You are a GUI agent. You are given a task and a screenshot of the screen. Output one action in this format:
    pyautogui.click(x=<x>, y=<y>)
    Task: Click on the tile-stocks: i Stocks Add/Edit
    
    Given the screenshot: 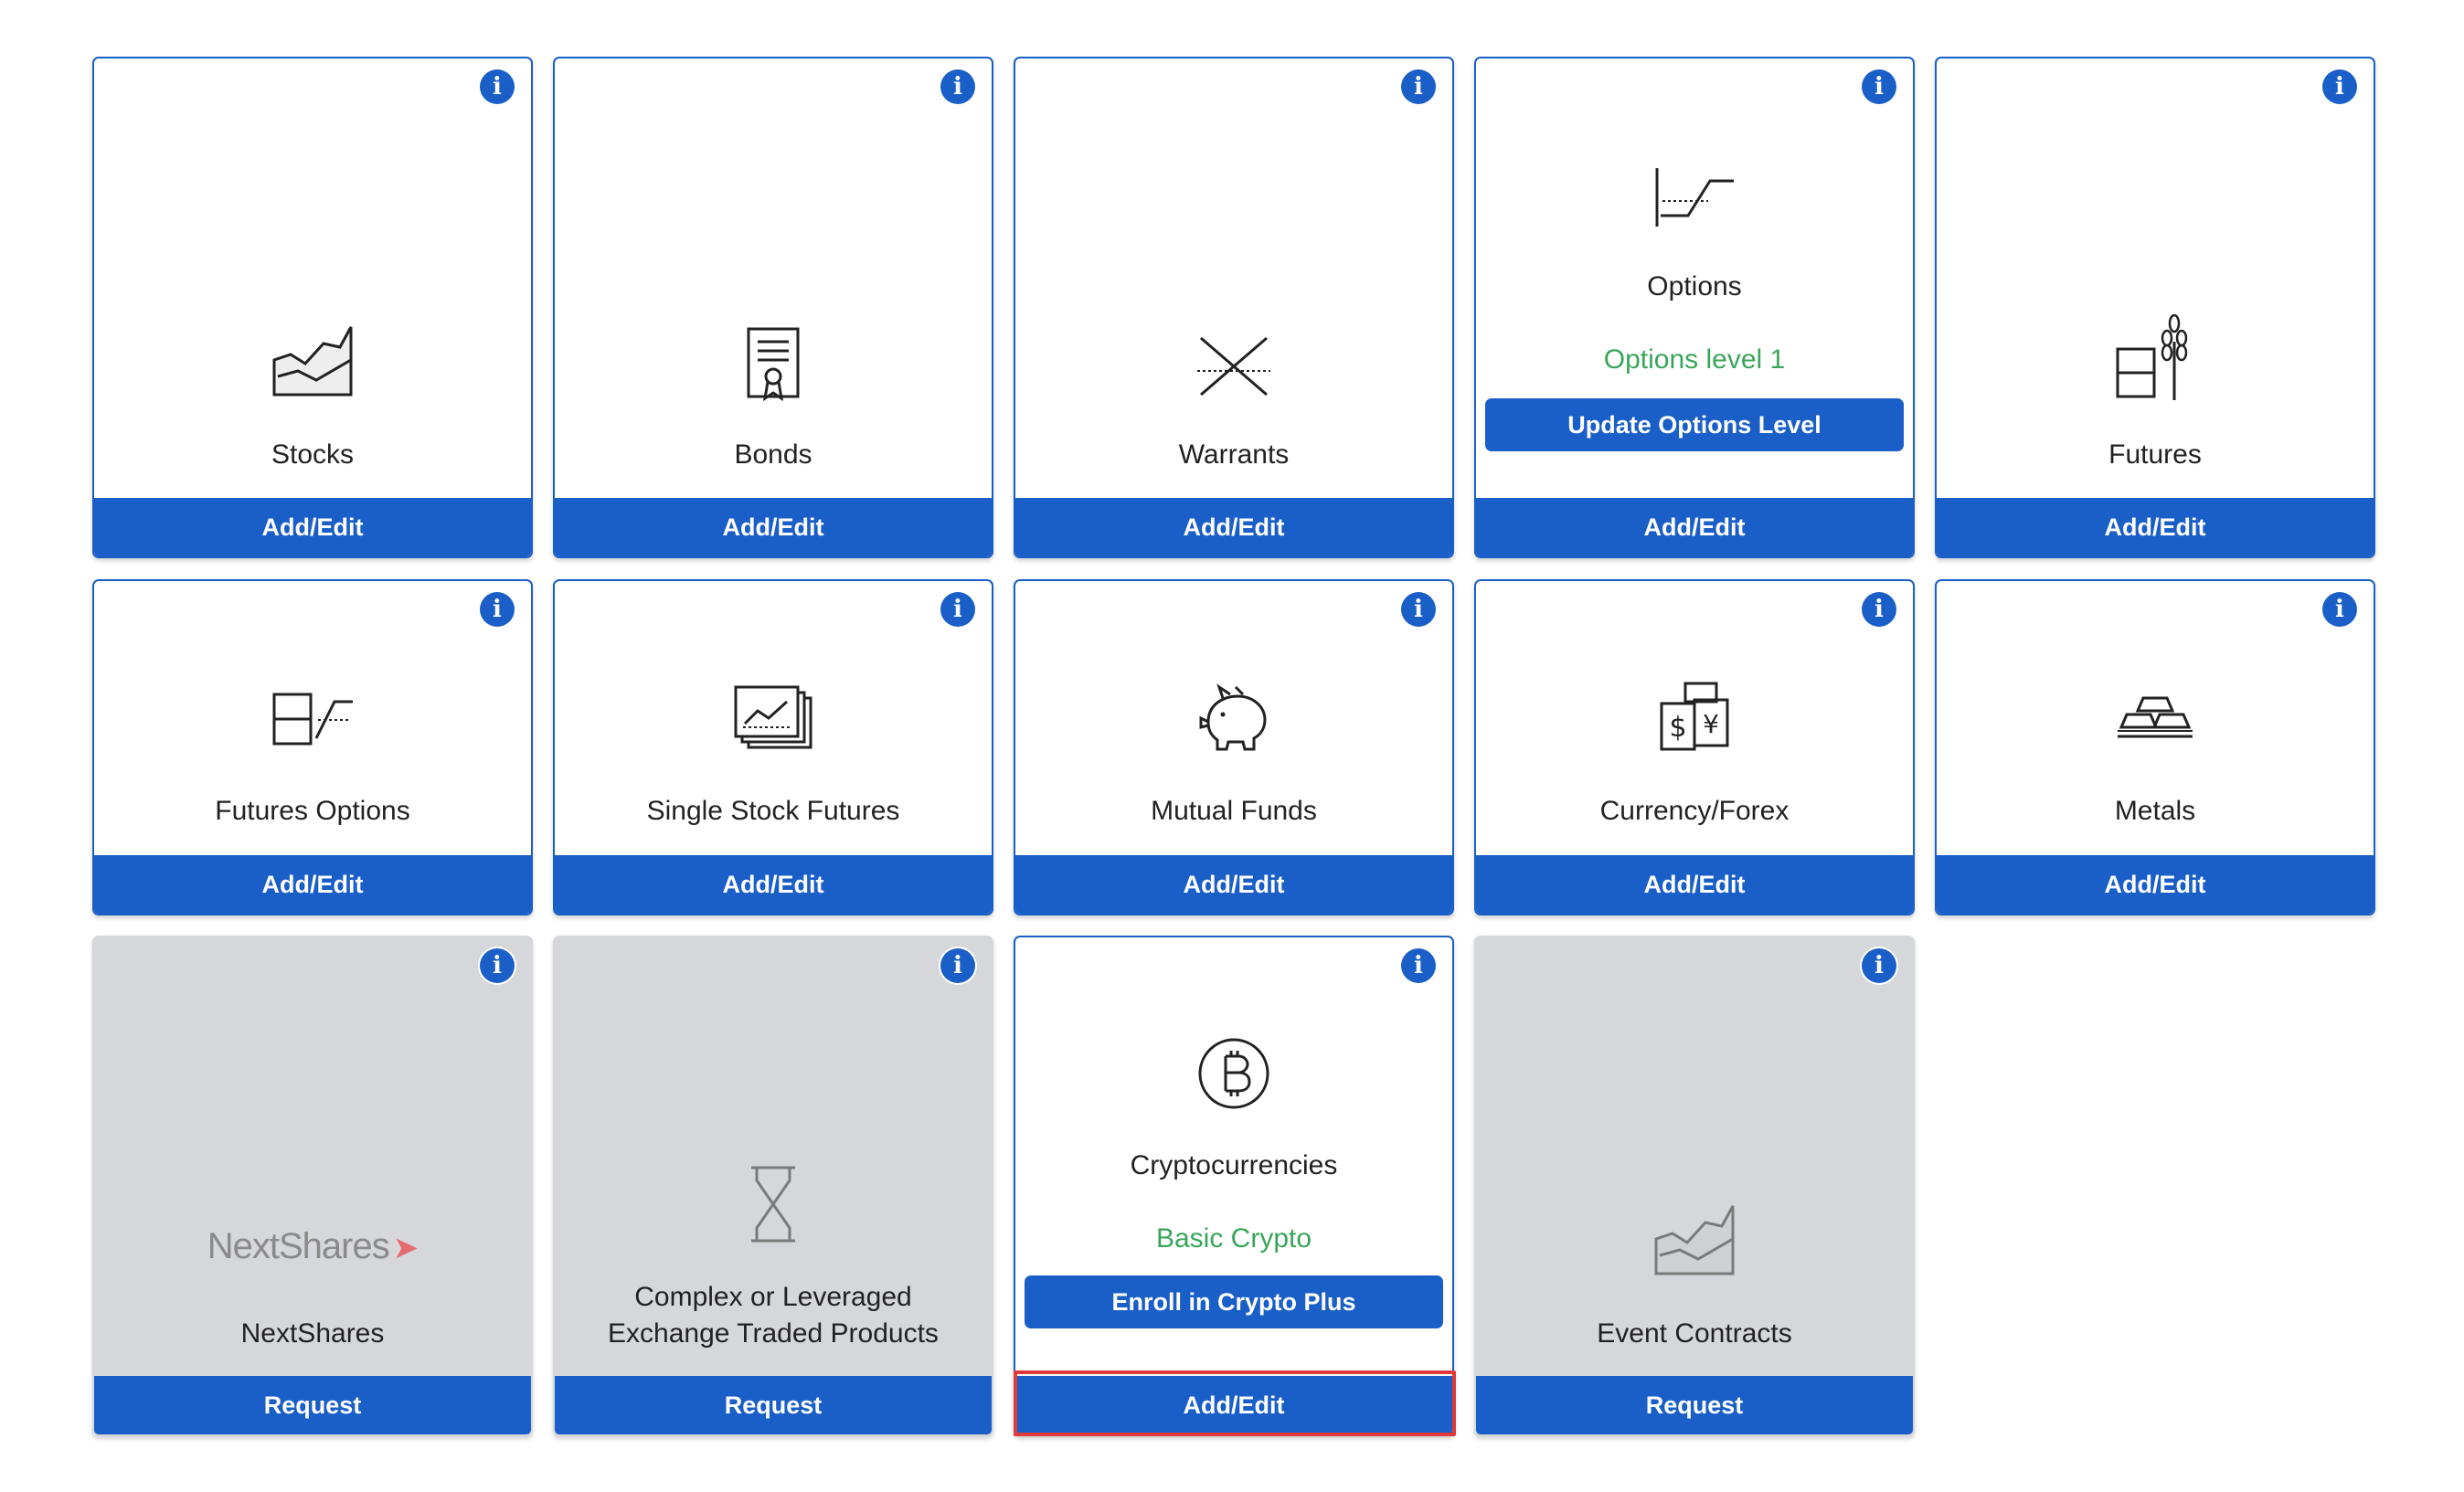 What is the action you would take?
    pyautogui.click(x=312, y=307)
    